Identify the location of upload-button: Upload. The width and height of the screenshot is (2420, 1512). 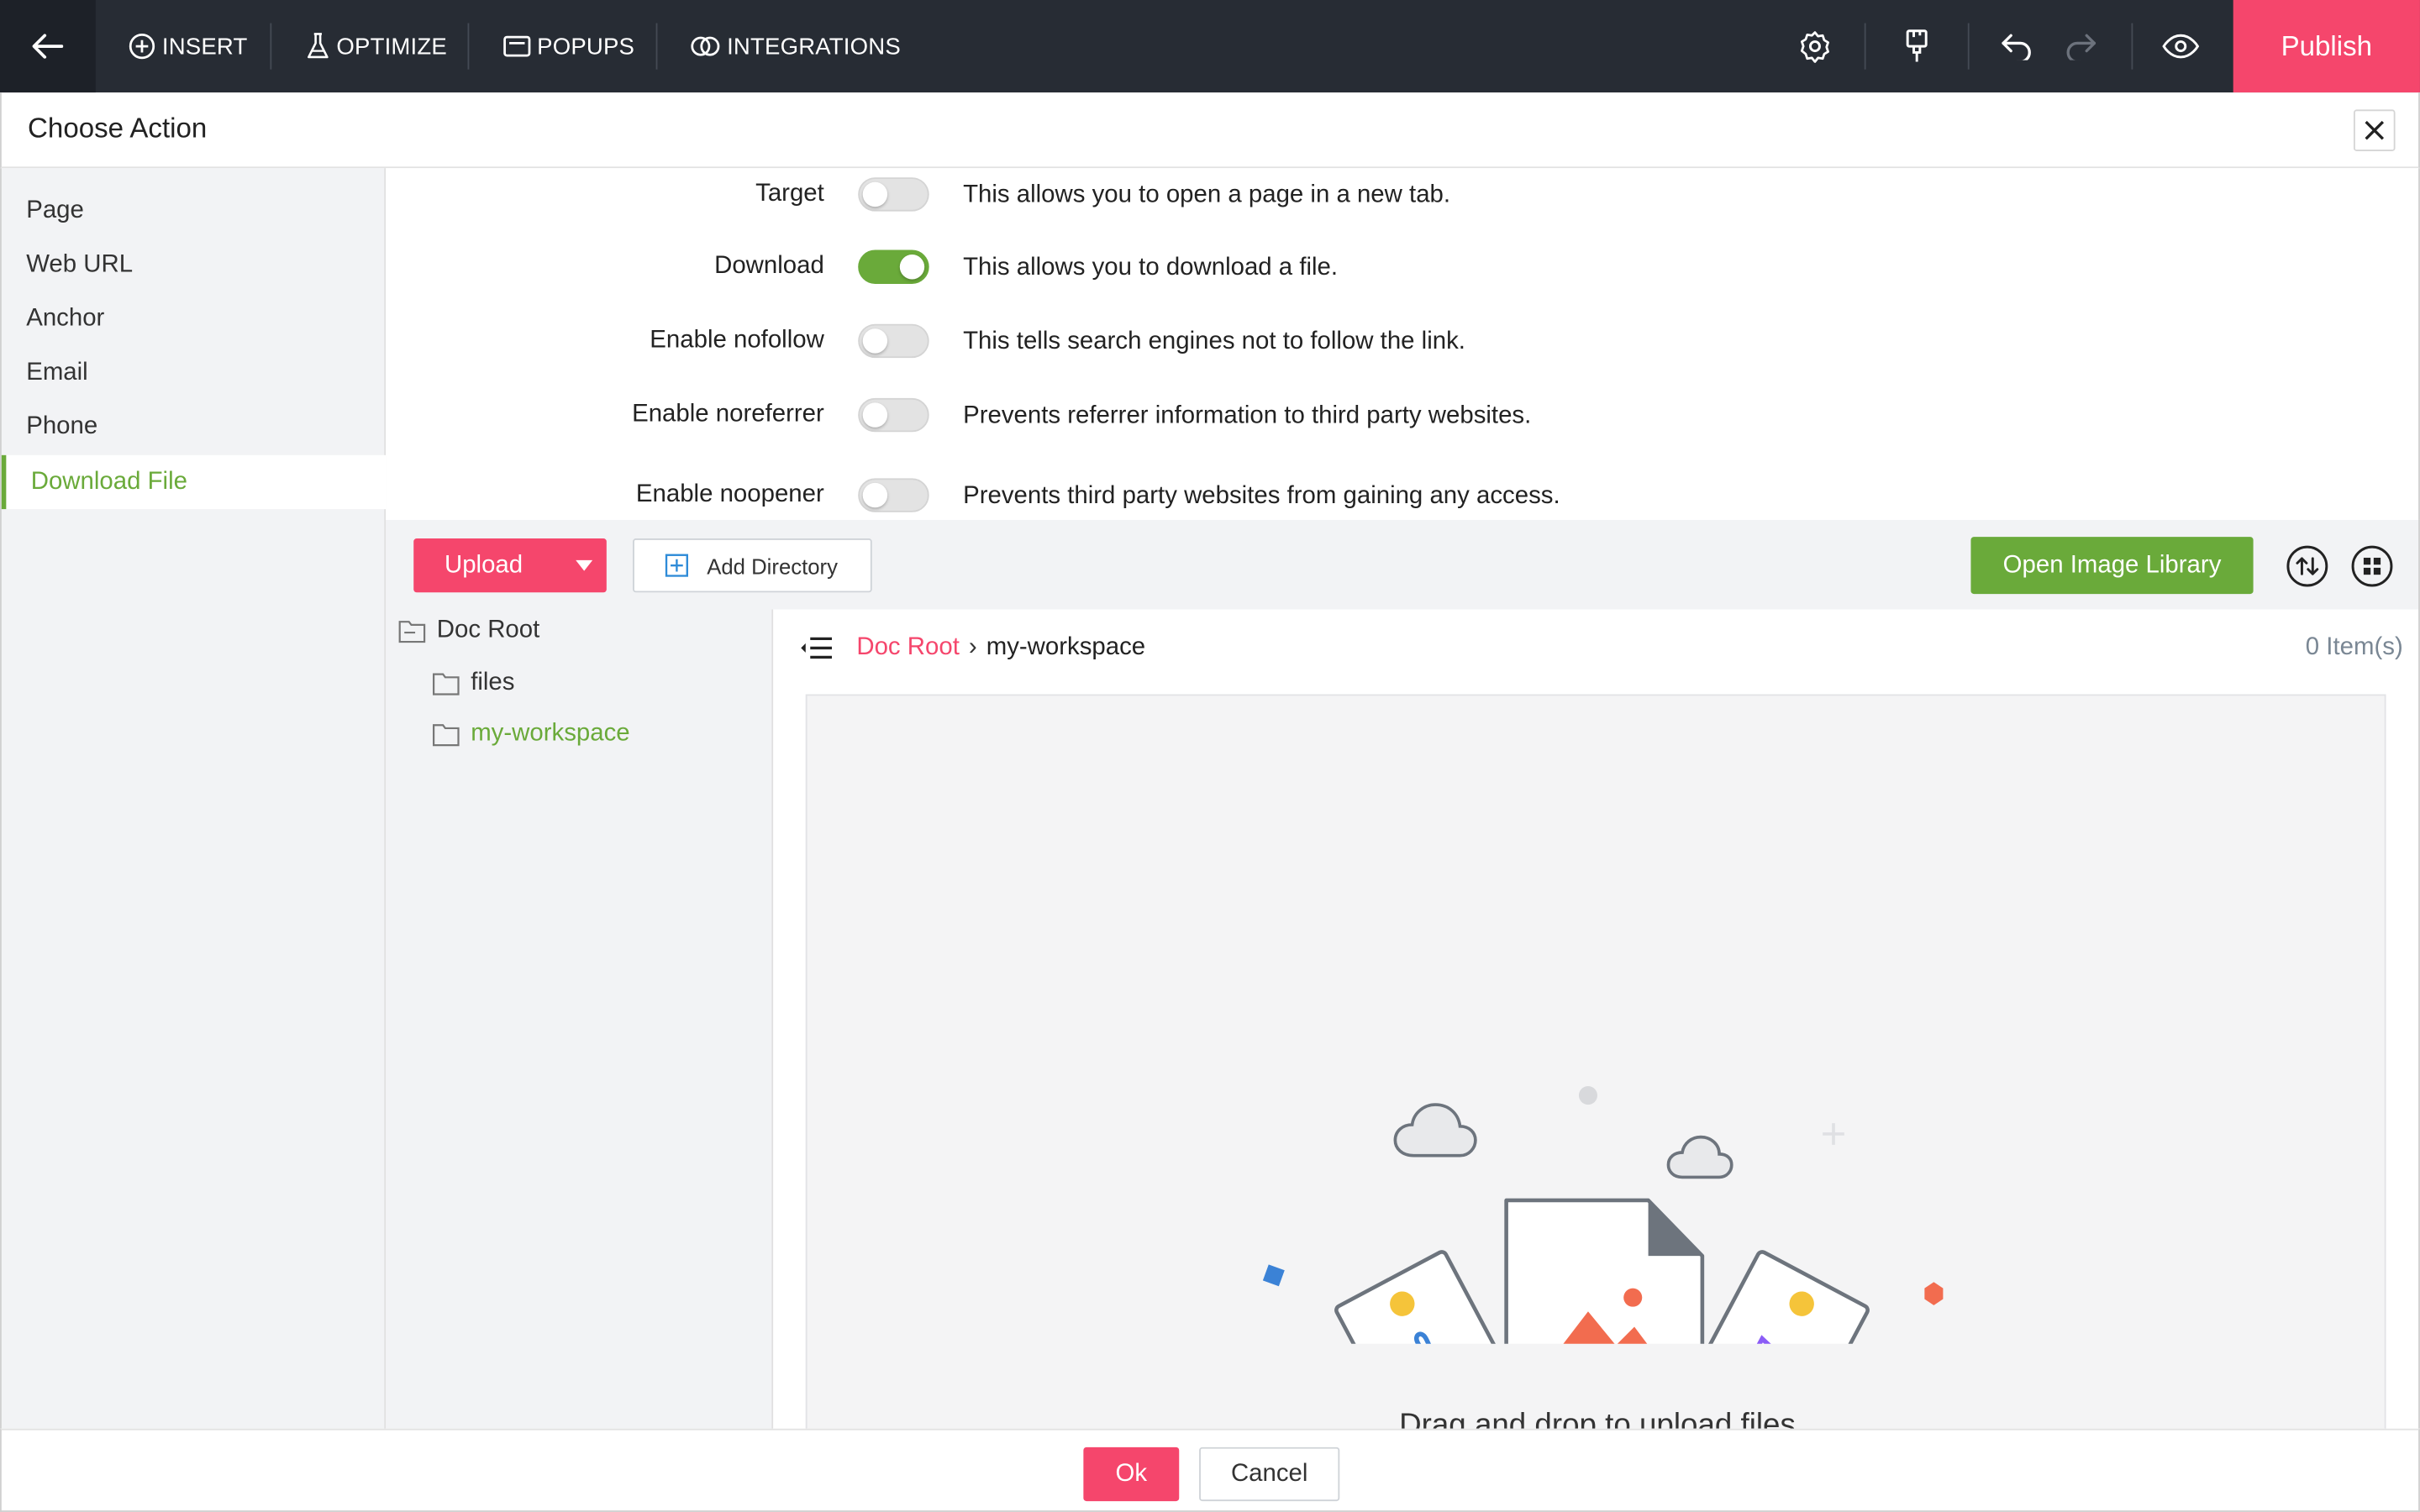
(510, 565).